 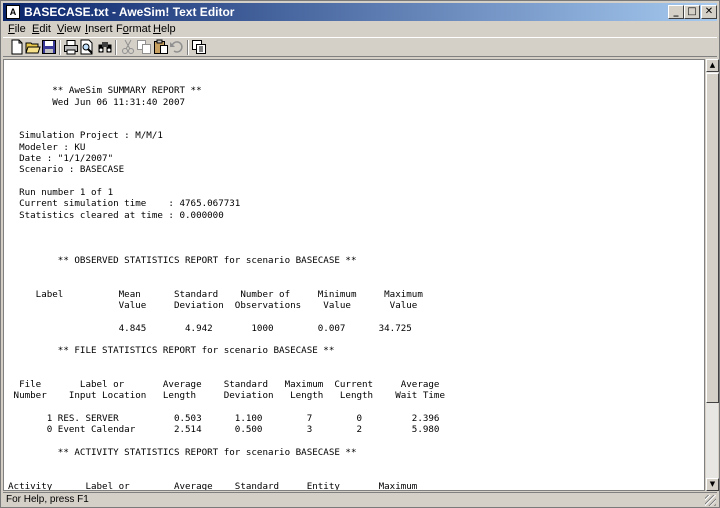 What do you see at coordinates (712, 65) in the screenshot?
I see `scroll-up-button: ▲` at bounding box center [712, 65].